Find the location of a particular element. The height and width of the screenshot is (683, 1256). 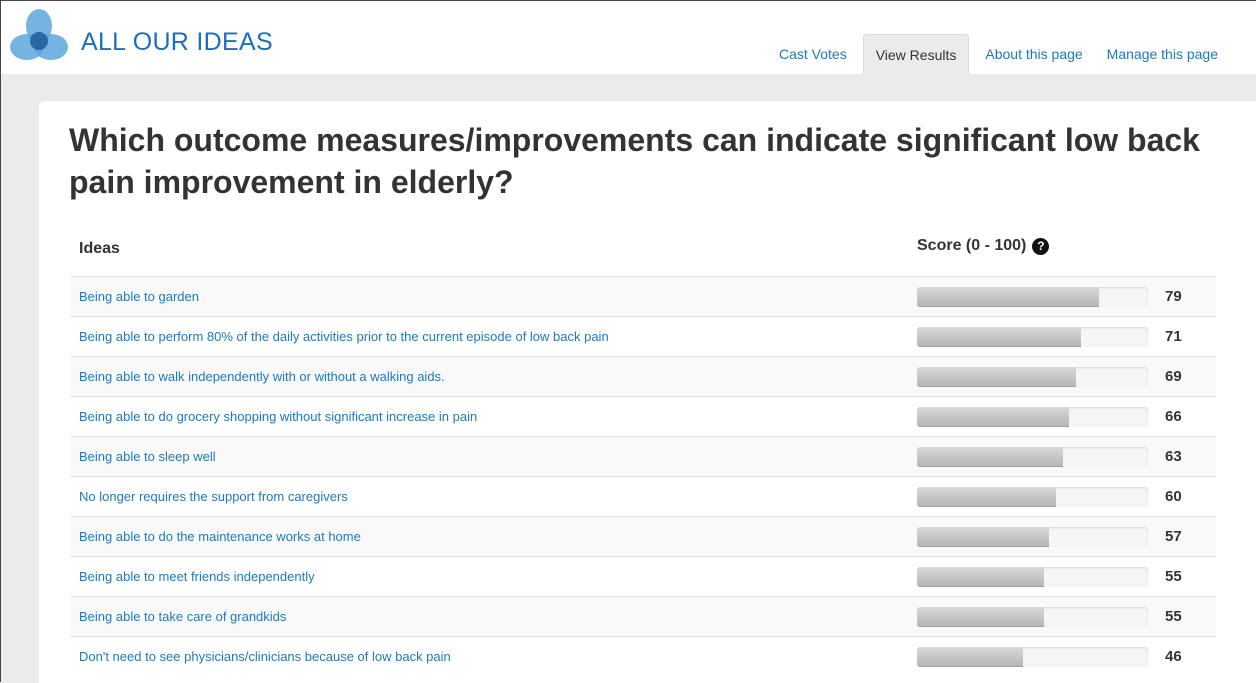

score-value: 66 is located at coordinates (1173, 416).